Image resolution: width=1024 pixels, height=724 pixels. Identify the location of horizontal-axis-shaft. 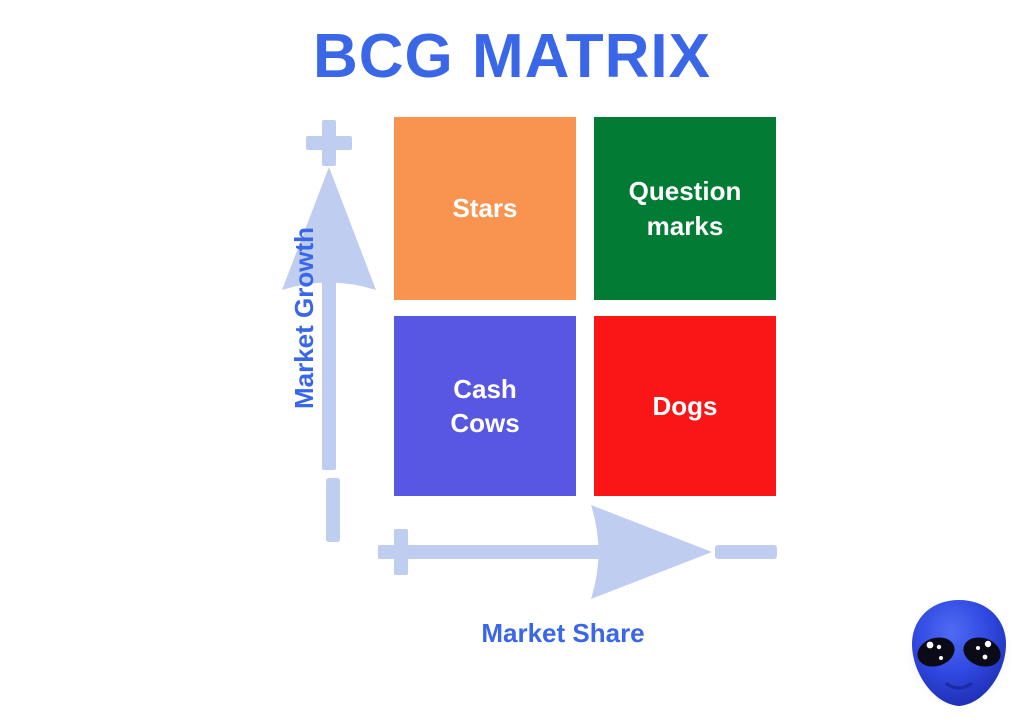
(512, 552).